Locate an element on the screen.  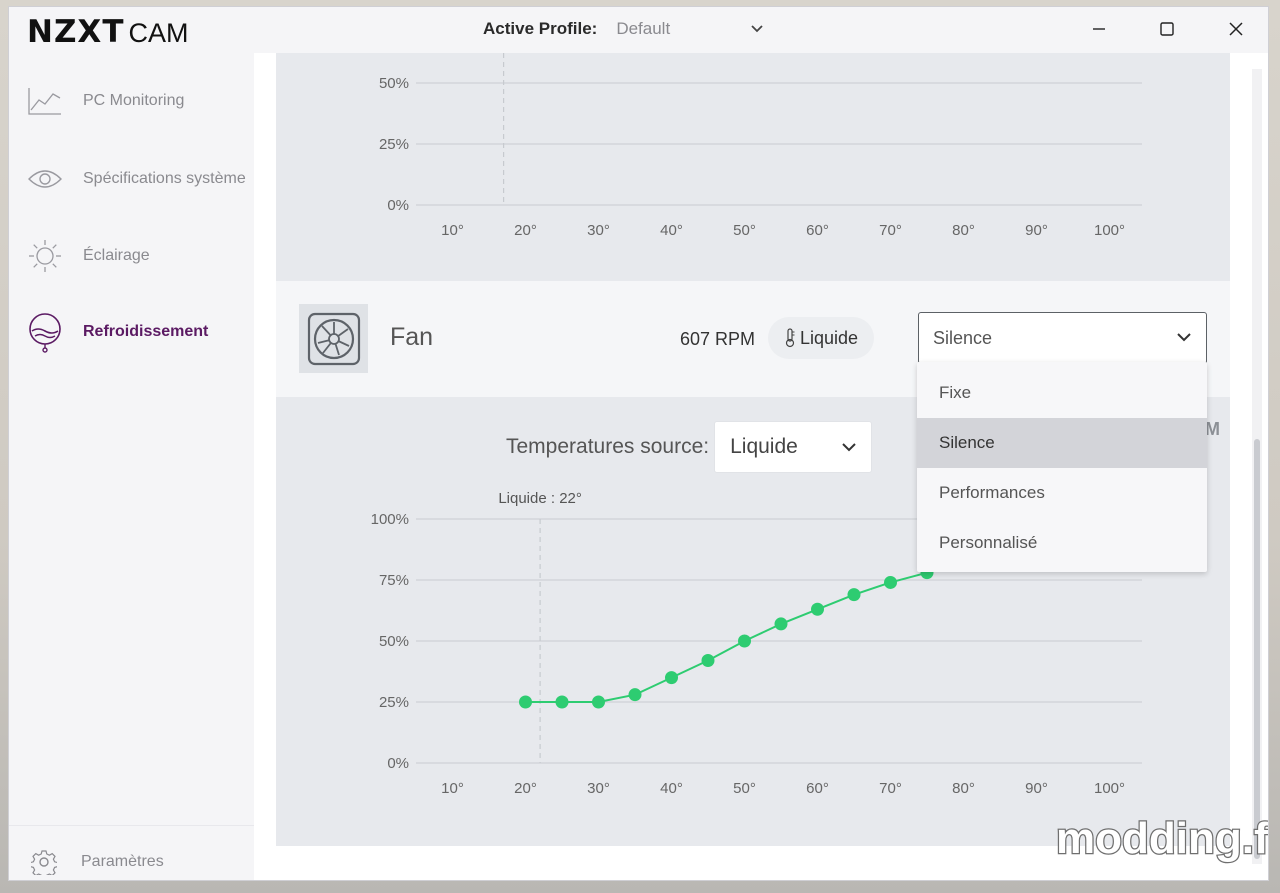
sidebar-item-lighting: Éclairage is located at coordinates (88, 256).